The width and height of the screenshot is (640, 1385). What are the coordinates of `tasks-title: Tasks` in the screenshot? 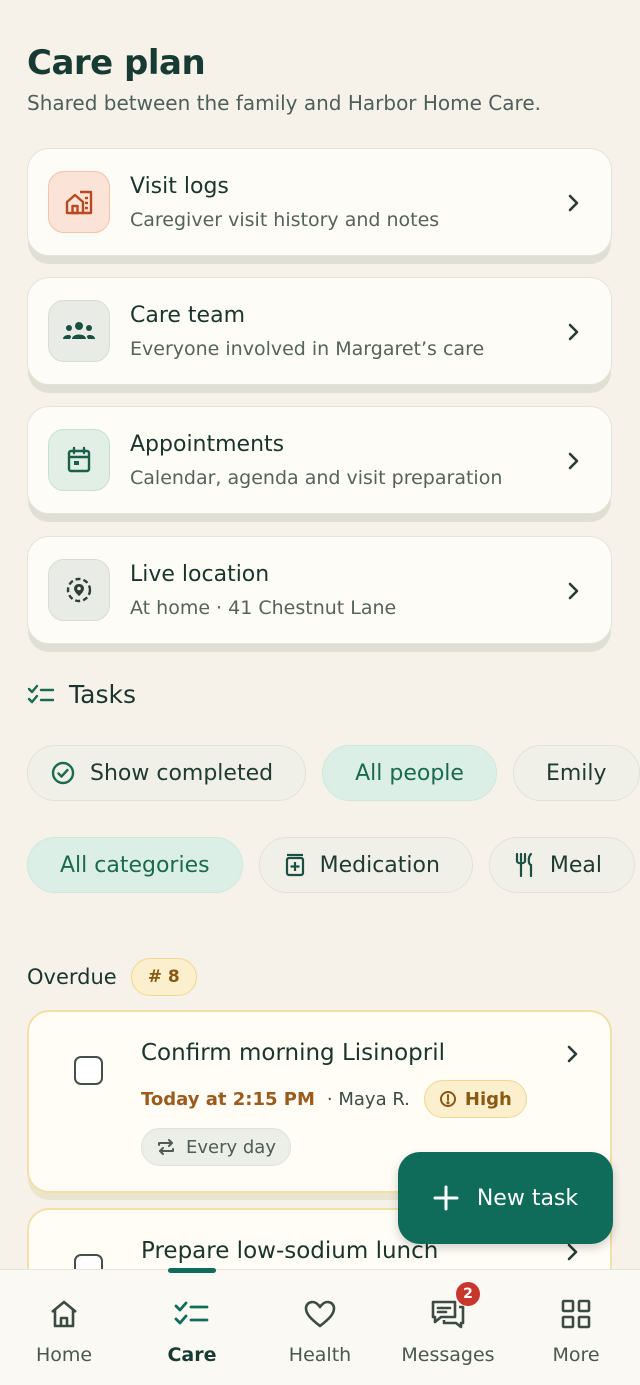 It's located at (102, 694).